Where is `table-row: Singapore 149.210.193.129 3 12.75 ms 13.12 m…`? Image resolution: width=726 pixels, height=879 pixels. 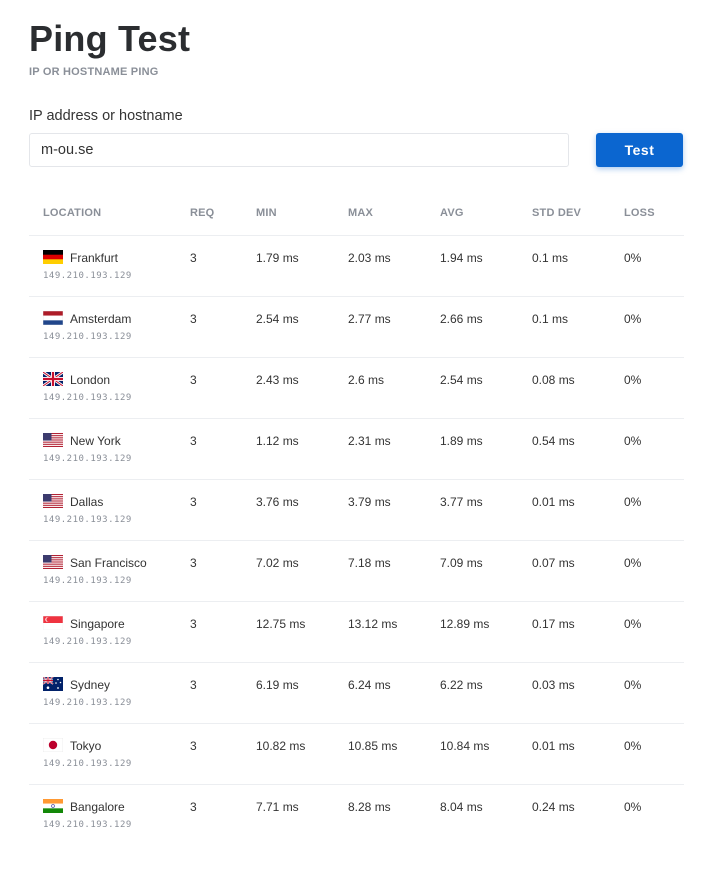 table-row: Singapore 149.210.193.129 3 12.75 ms 13.12 m… is located at coordinates (356, 632).